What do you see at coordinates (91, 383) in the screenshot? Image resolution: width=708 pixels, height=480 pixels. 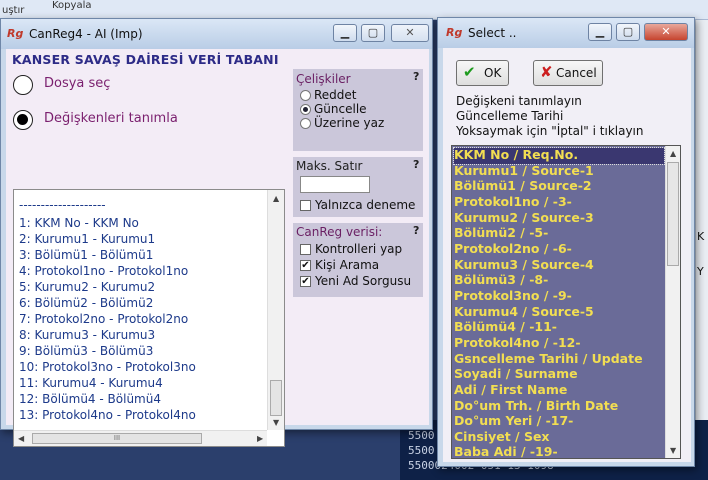 I see `list-item: 11: Kurumu4 - Kurumu4` at bounding box center [91, 383].